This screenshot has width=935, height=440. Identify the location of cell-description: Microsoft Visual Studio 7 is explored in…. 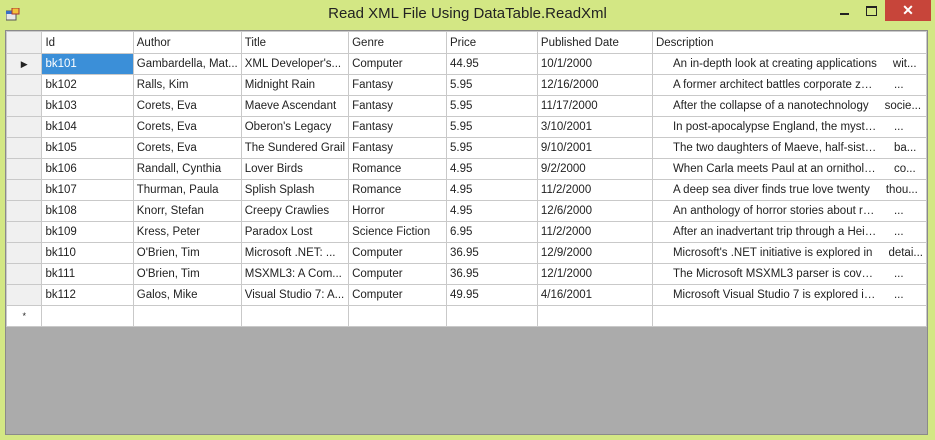
(789, 295).